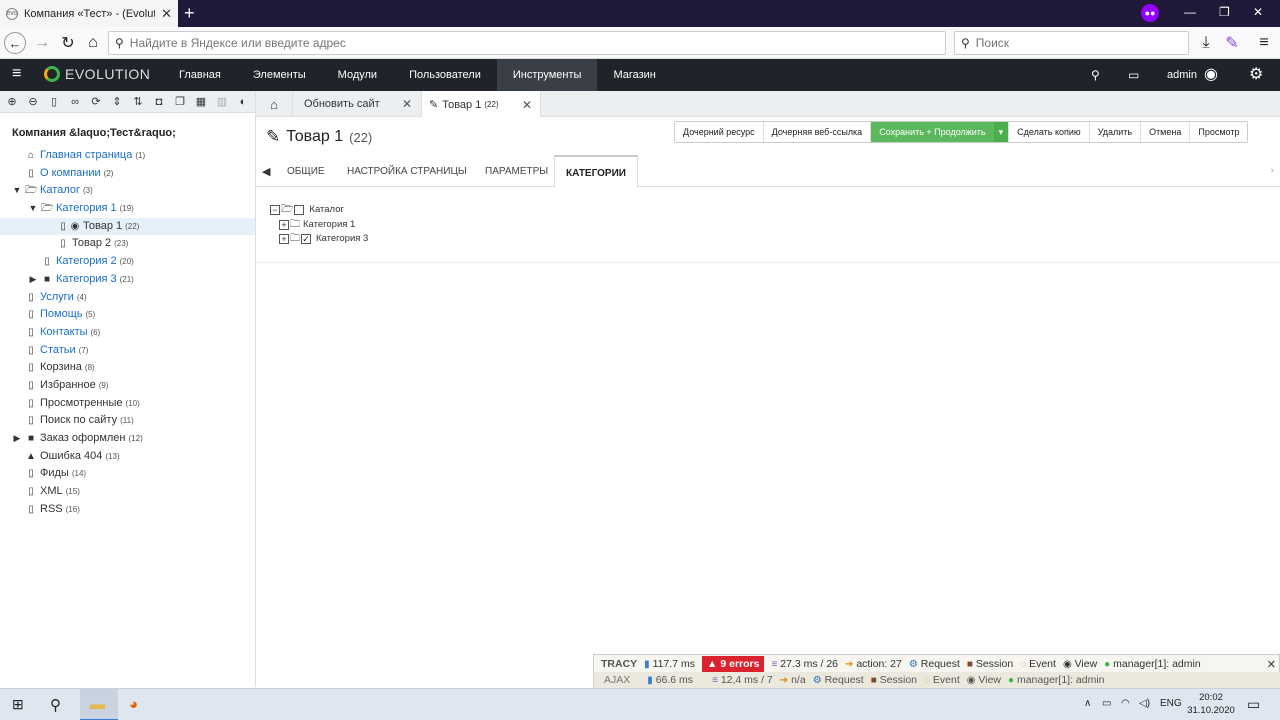 The width and height of the screenshot is (1280, 720). Describe the element at coordinates (180, 101) in the screenshot. I see `copy-icon: ❐` at that location.